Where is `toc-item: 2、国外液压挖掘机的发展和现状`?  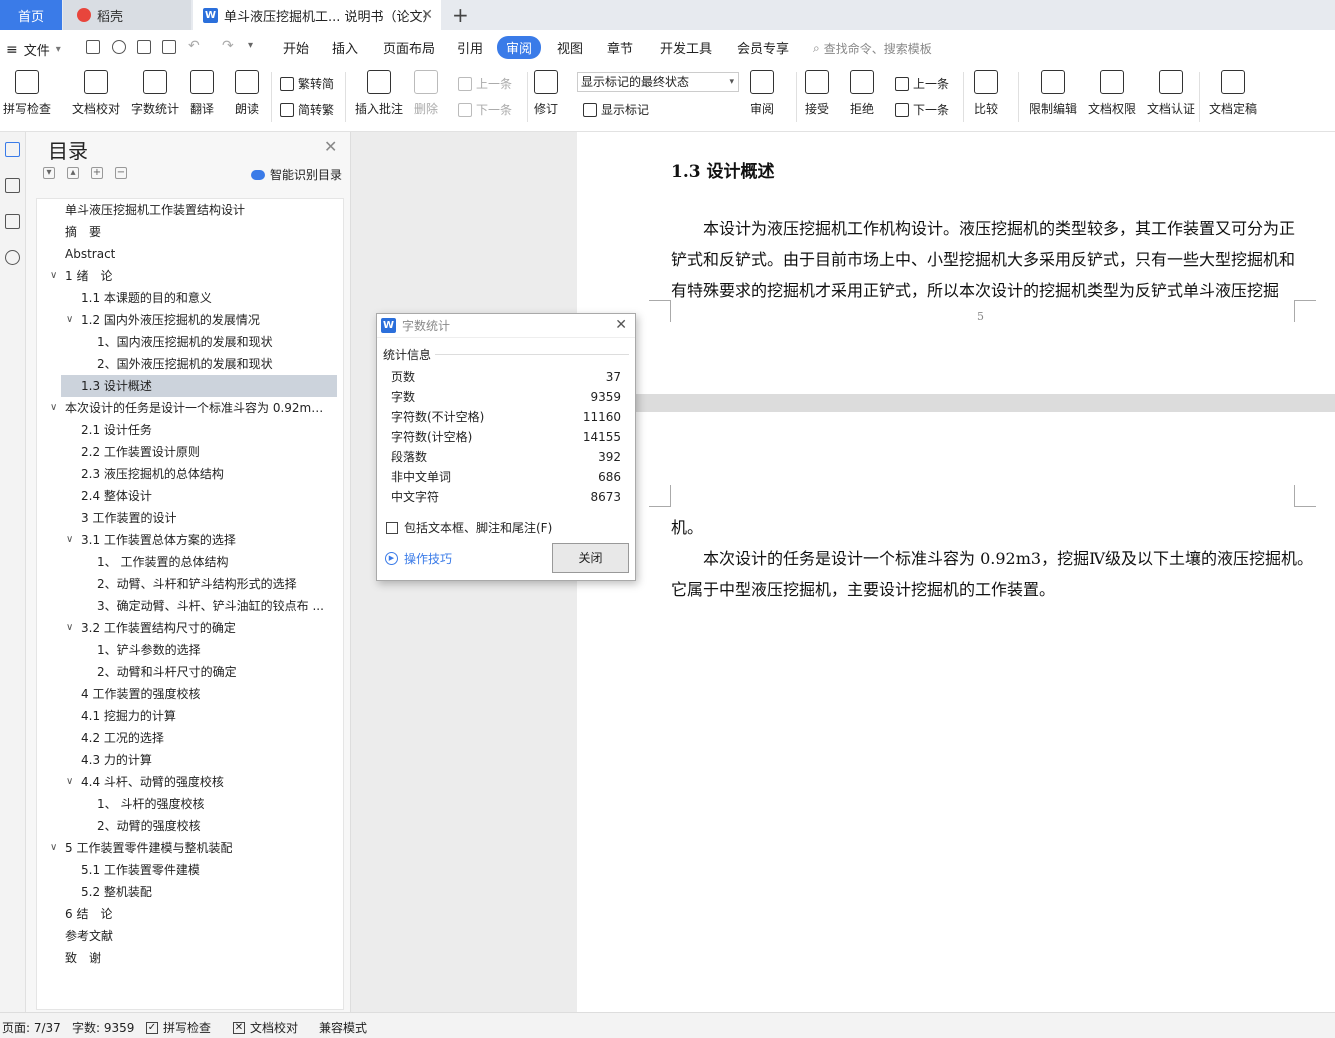 toc-item: 2、国外液压挖掘机的发展和现状 is located at coordinates (187, 364).